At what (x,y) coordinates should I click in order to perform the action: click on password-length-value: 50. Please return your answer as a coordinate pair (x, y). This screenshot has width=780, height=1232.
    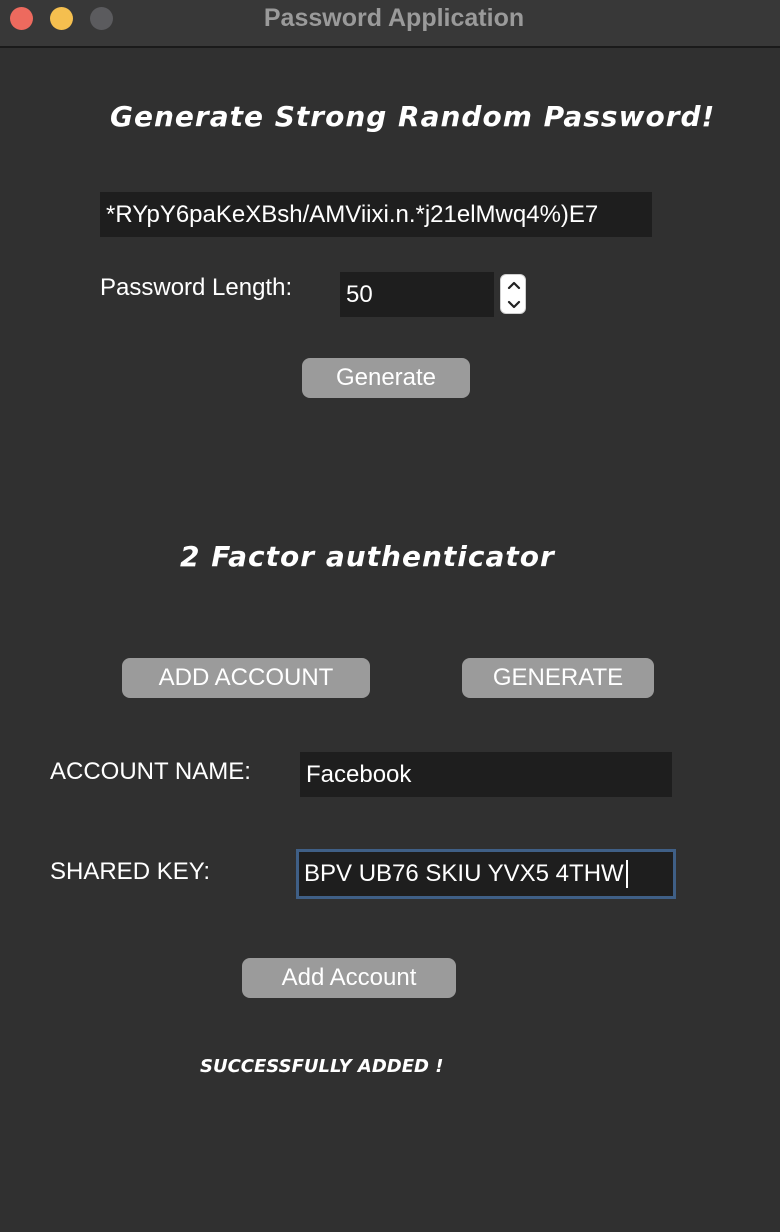
    Looking at the image, I should click on (359, 294).